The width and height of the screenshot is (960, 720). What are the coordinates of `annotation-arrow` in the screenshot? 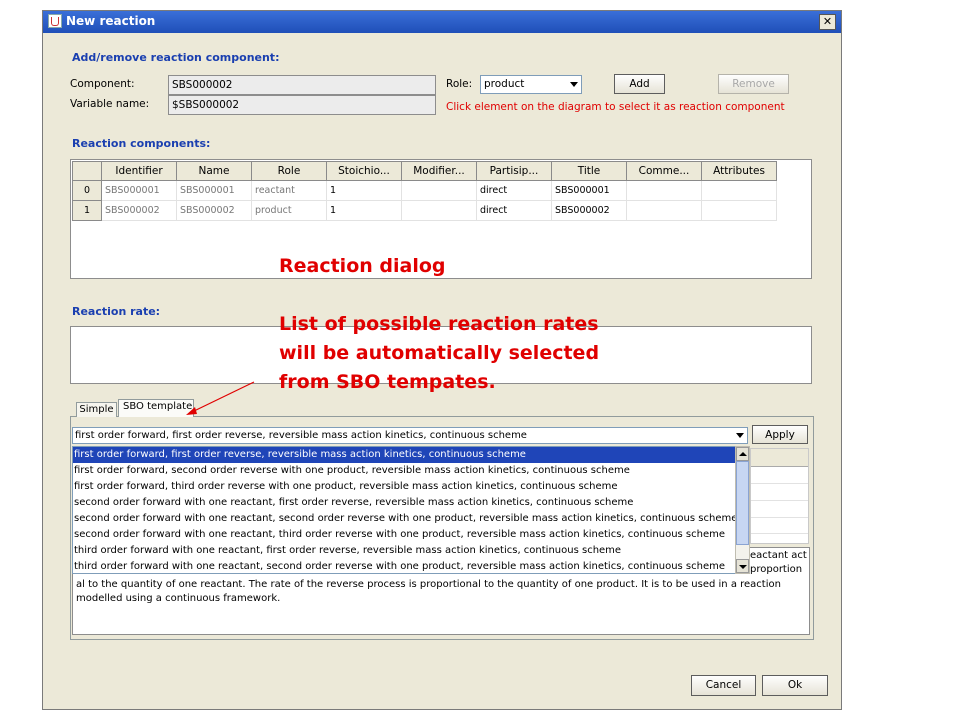 It's located at (220, 398).